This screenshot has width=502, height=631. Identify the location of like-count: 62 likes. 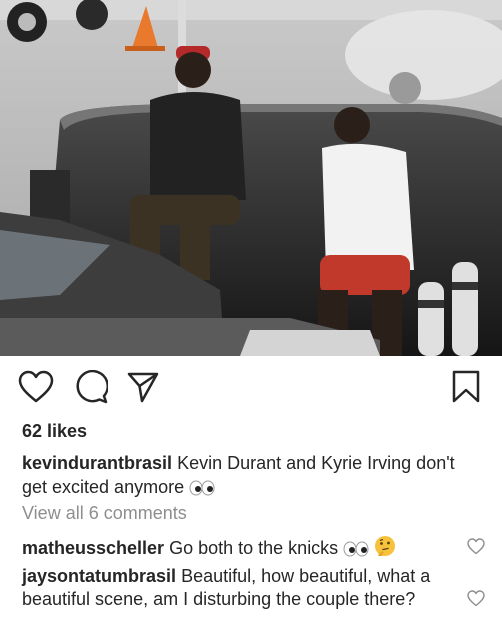
(54, 431).